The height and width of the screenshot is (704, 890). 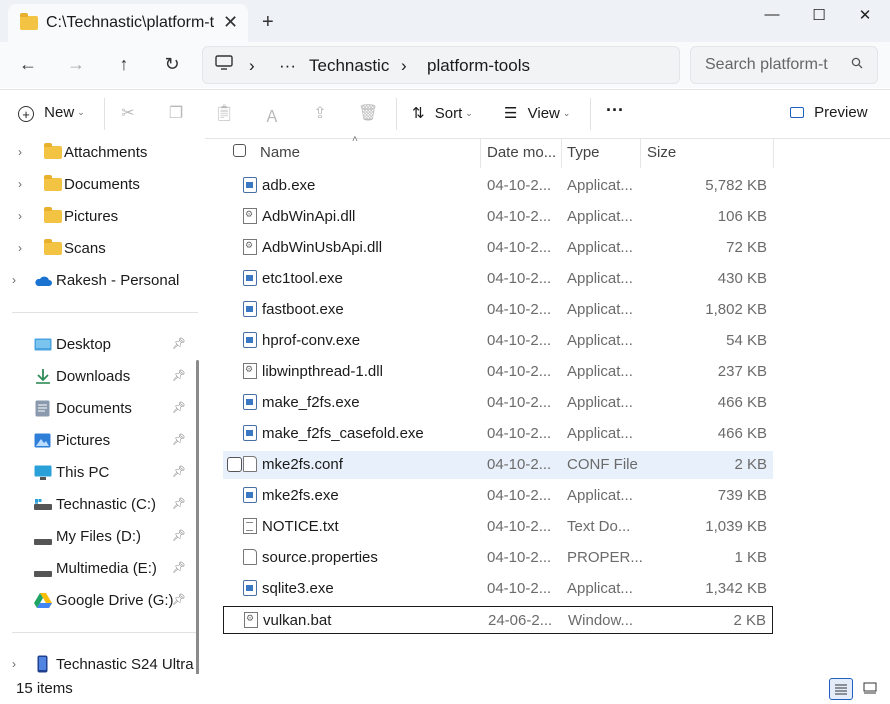 I want to click on tiles-view-button, so click(x=870, y=689).